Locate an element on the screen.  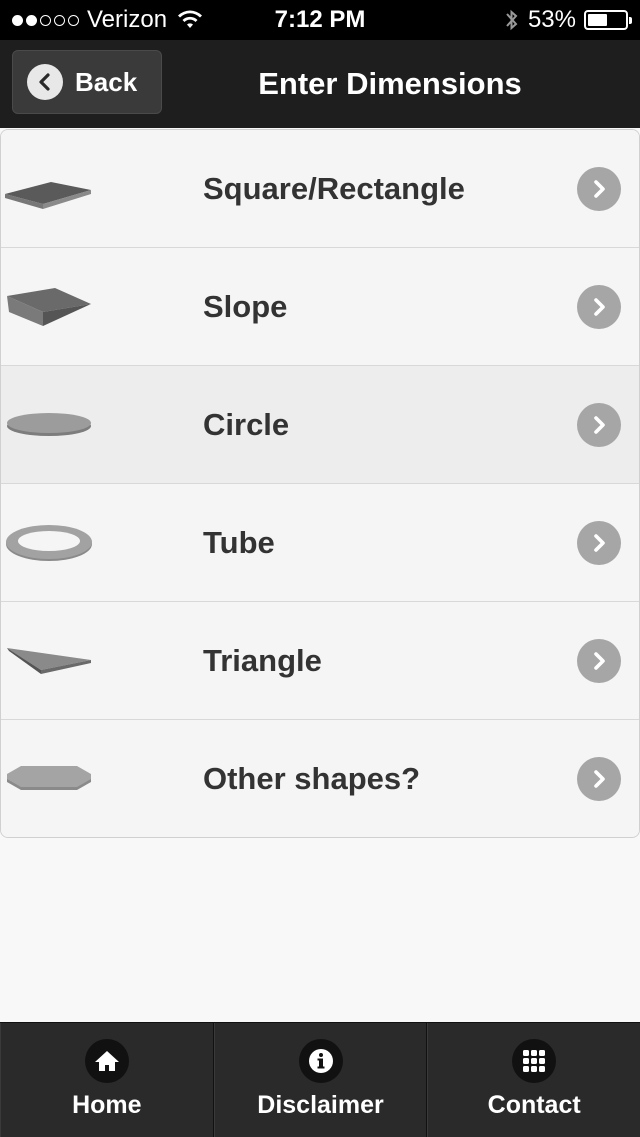
slope-slab-icon is located at coordinates (49, 307).